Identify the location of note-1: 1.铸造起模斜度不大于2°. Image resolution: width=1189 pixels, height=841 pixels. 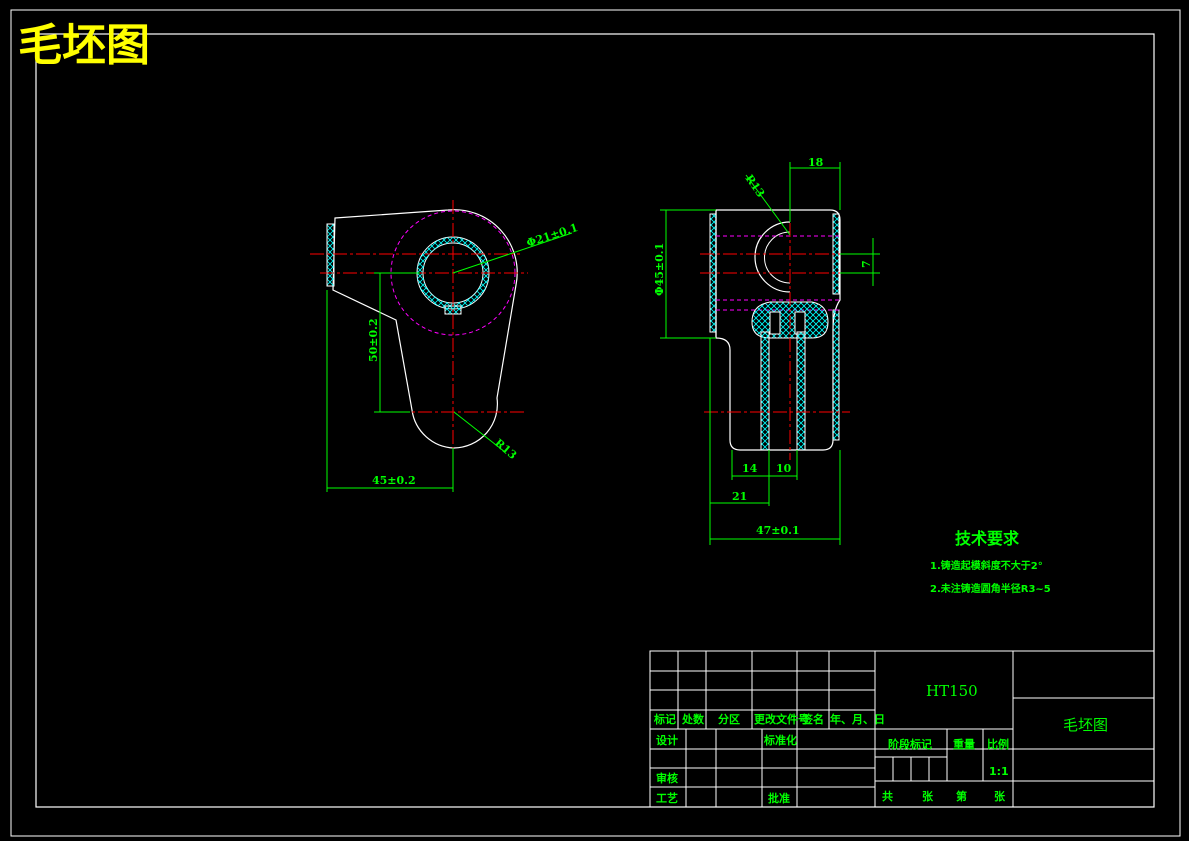
(986, 565).